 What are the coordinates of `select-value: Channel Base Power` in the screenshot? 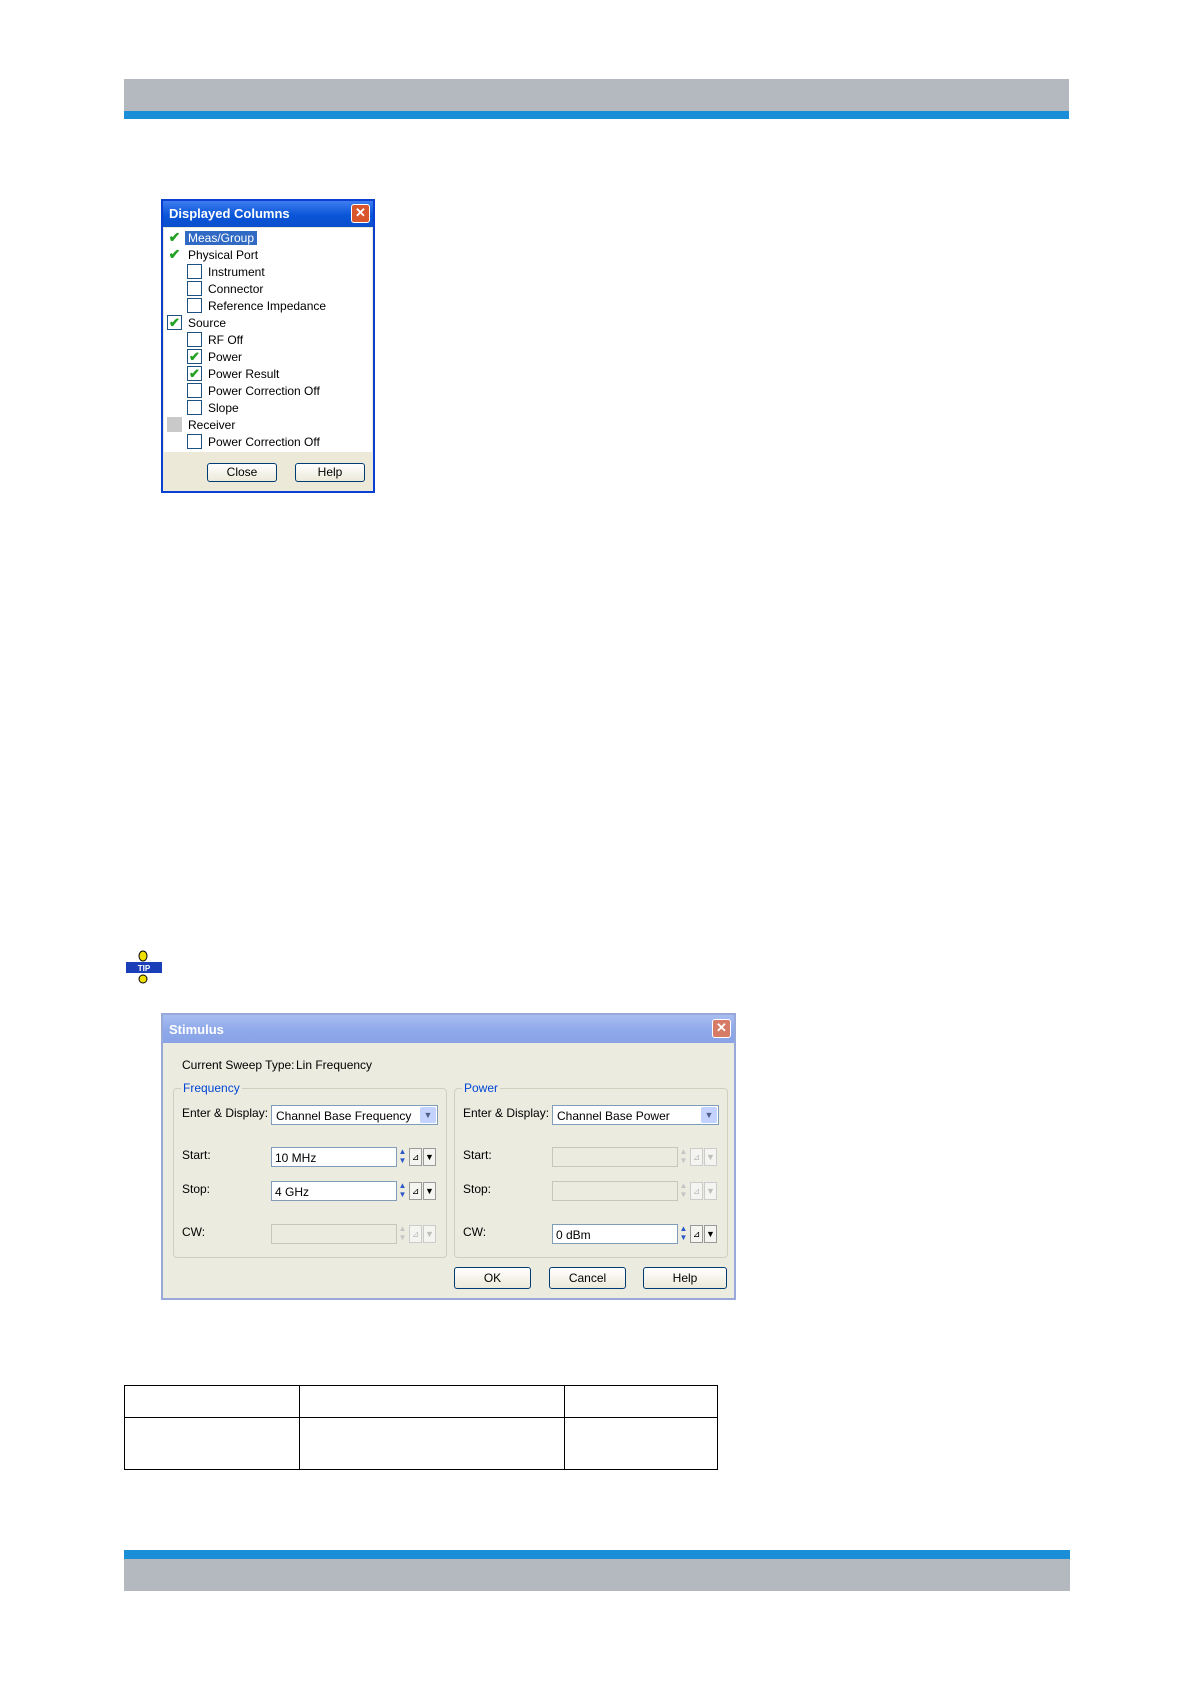 It's located at (613, 1116).